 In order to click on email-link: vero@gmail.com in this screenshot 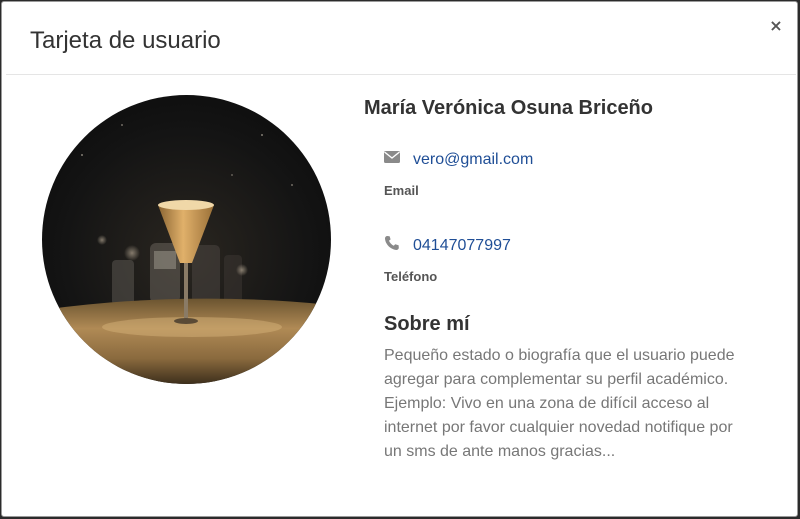, I will do `click(473, 160)`.